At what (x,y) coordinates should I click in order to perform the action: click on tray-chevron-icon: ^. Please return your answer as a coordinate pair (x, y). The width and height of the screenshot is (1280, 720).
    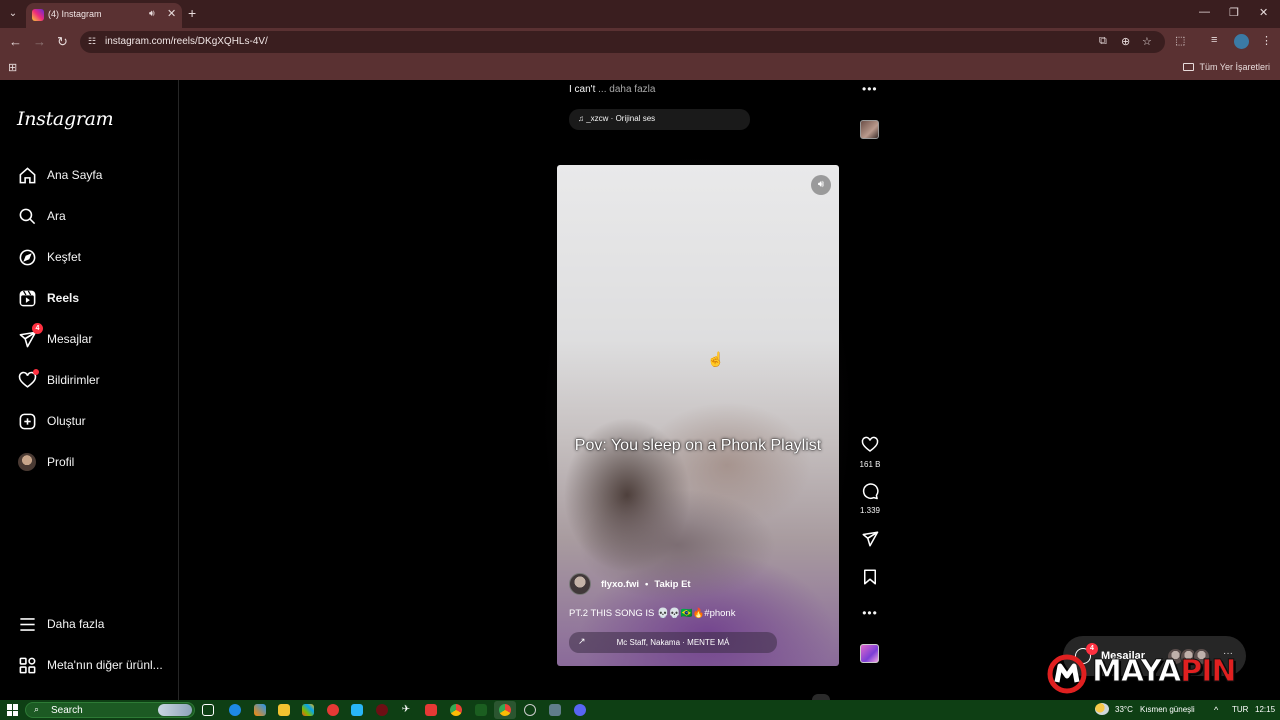
    Looking at the image, I should click on (1216, 710).